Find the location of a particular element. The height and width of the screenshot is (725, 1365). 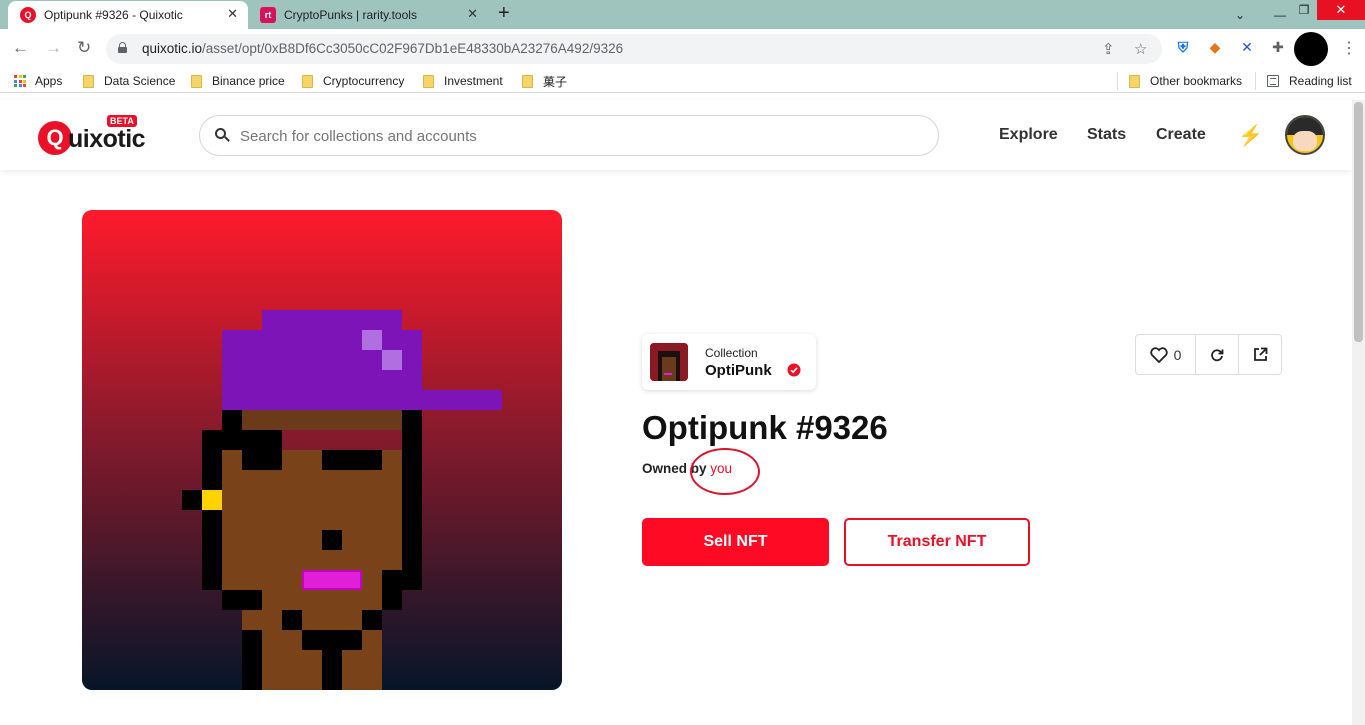

forward-icon: → is located at coordinates (53, 48).